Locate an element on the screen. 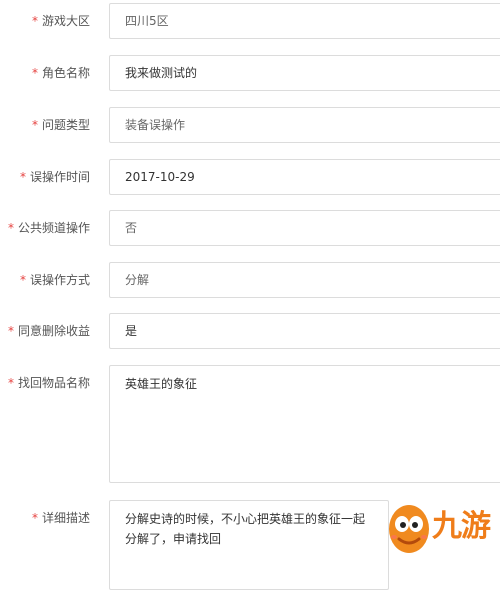 This screenshot has height=590, width=500. recover-item-name-label: * 找回物品名称 is located at coordinates (48, 383).